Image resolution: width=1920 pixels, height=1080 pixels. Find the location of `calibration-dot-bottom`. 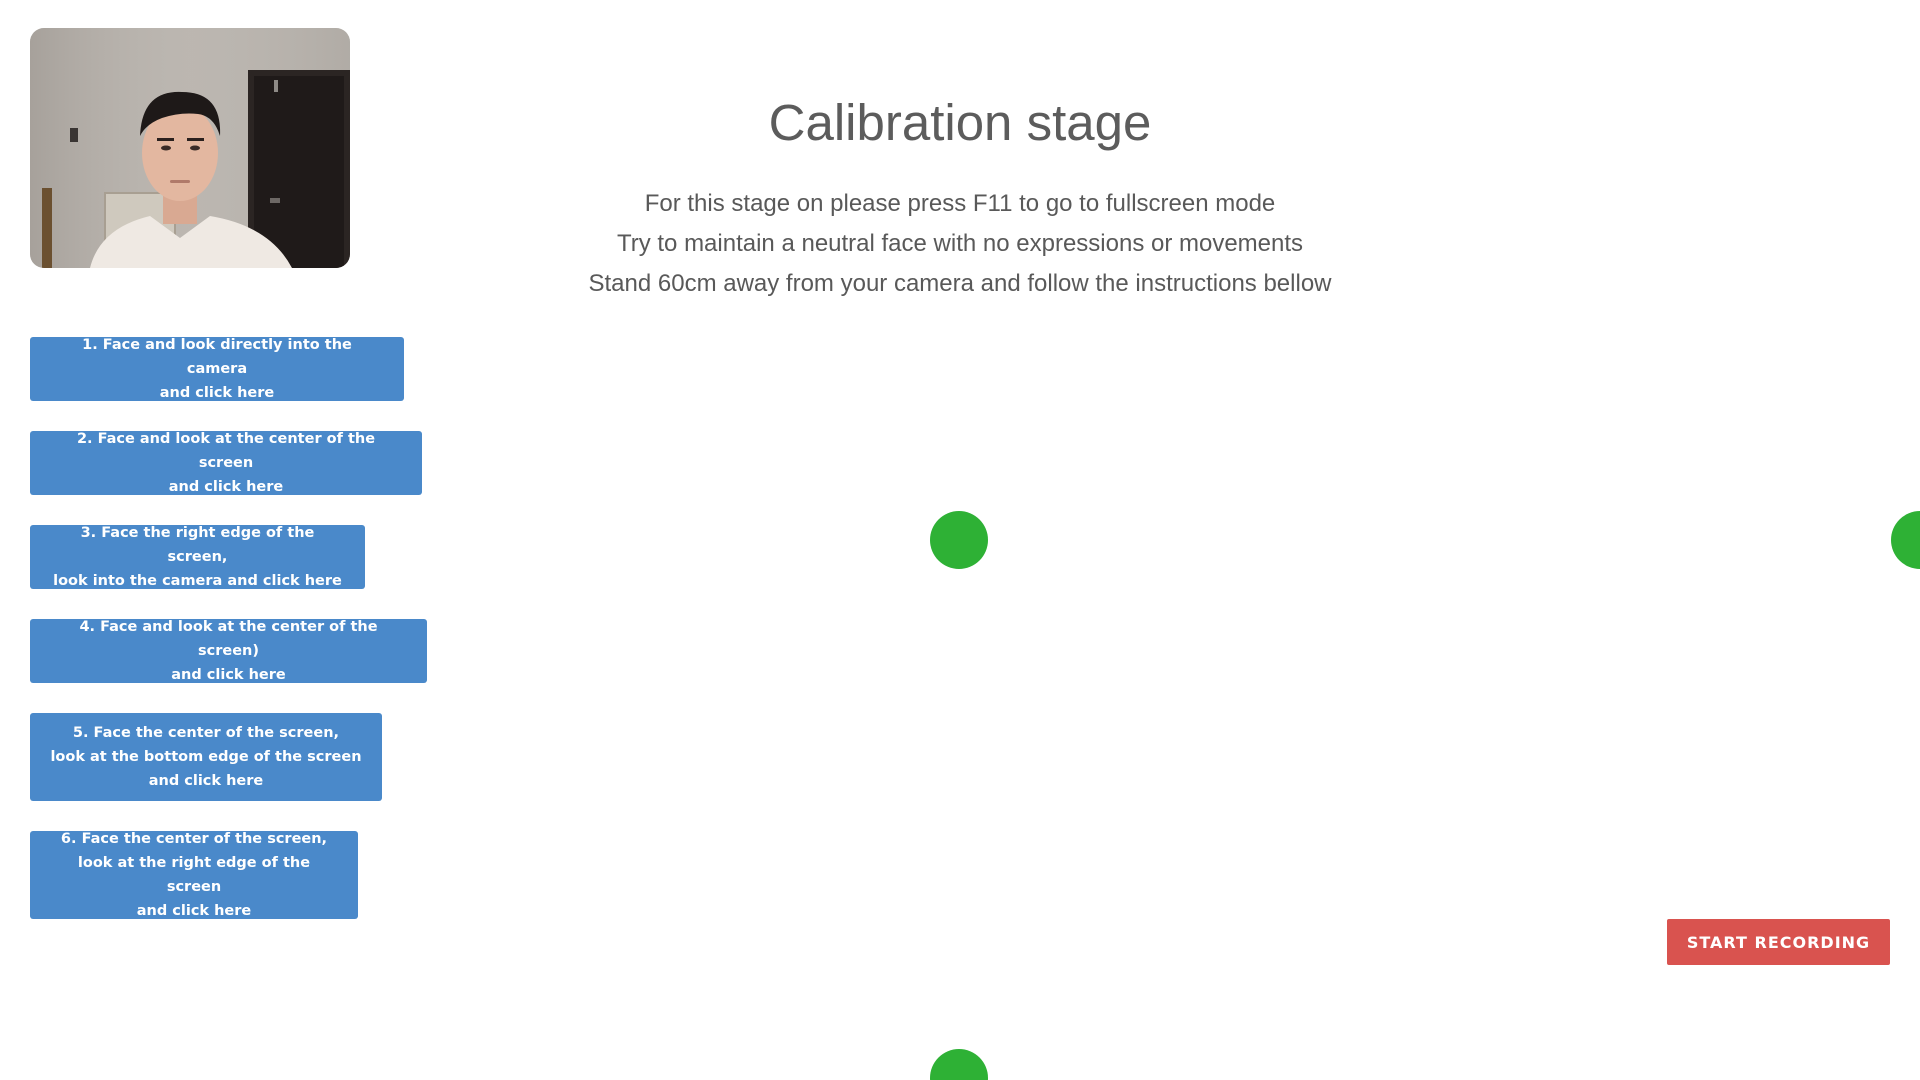

calibration-dot-bottom is located at coordinates (959, 1064).